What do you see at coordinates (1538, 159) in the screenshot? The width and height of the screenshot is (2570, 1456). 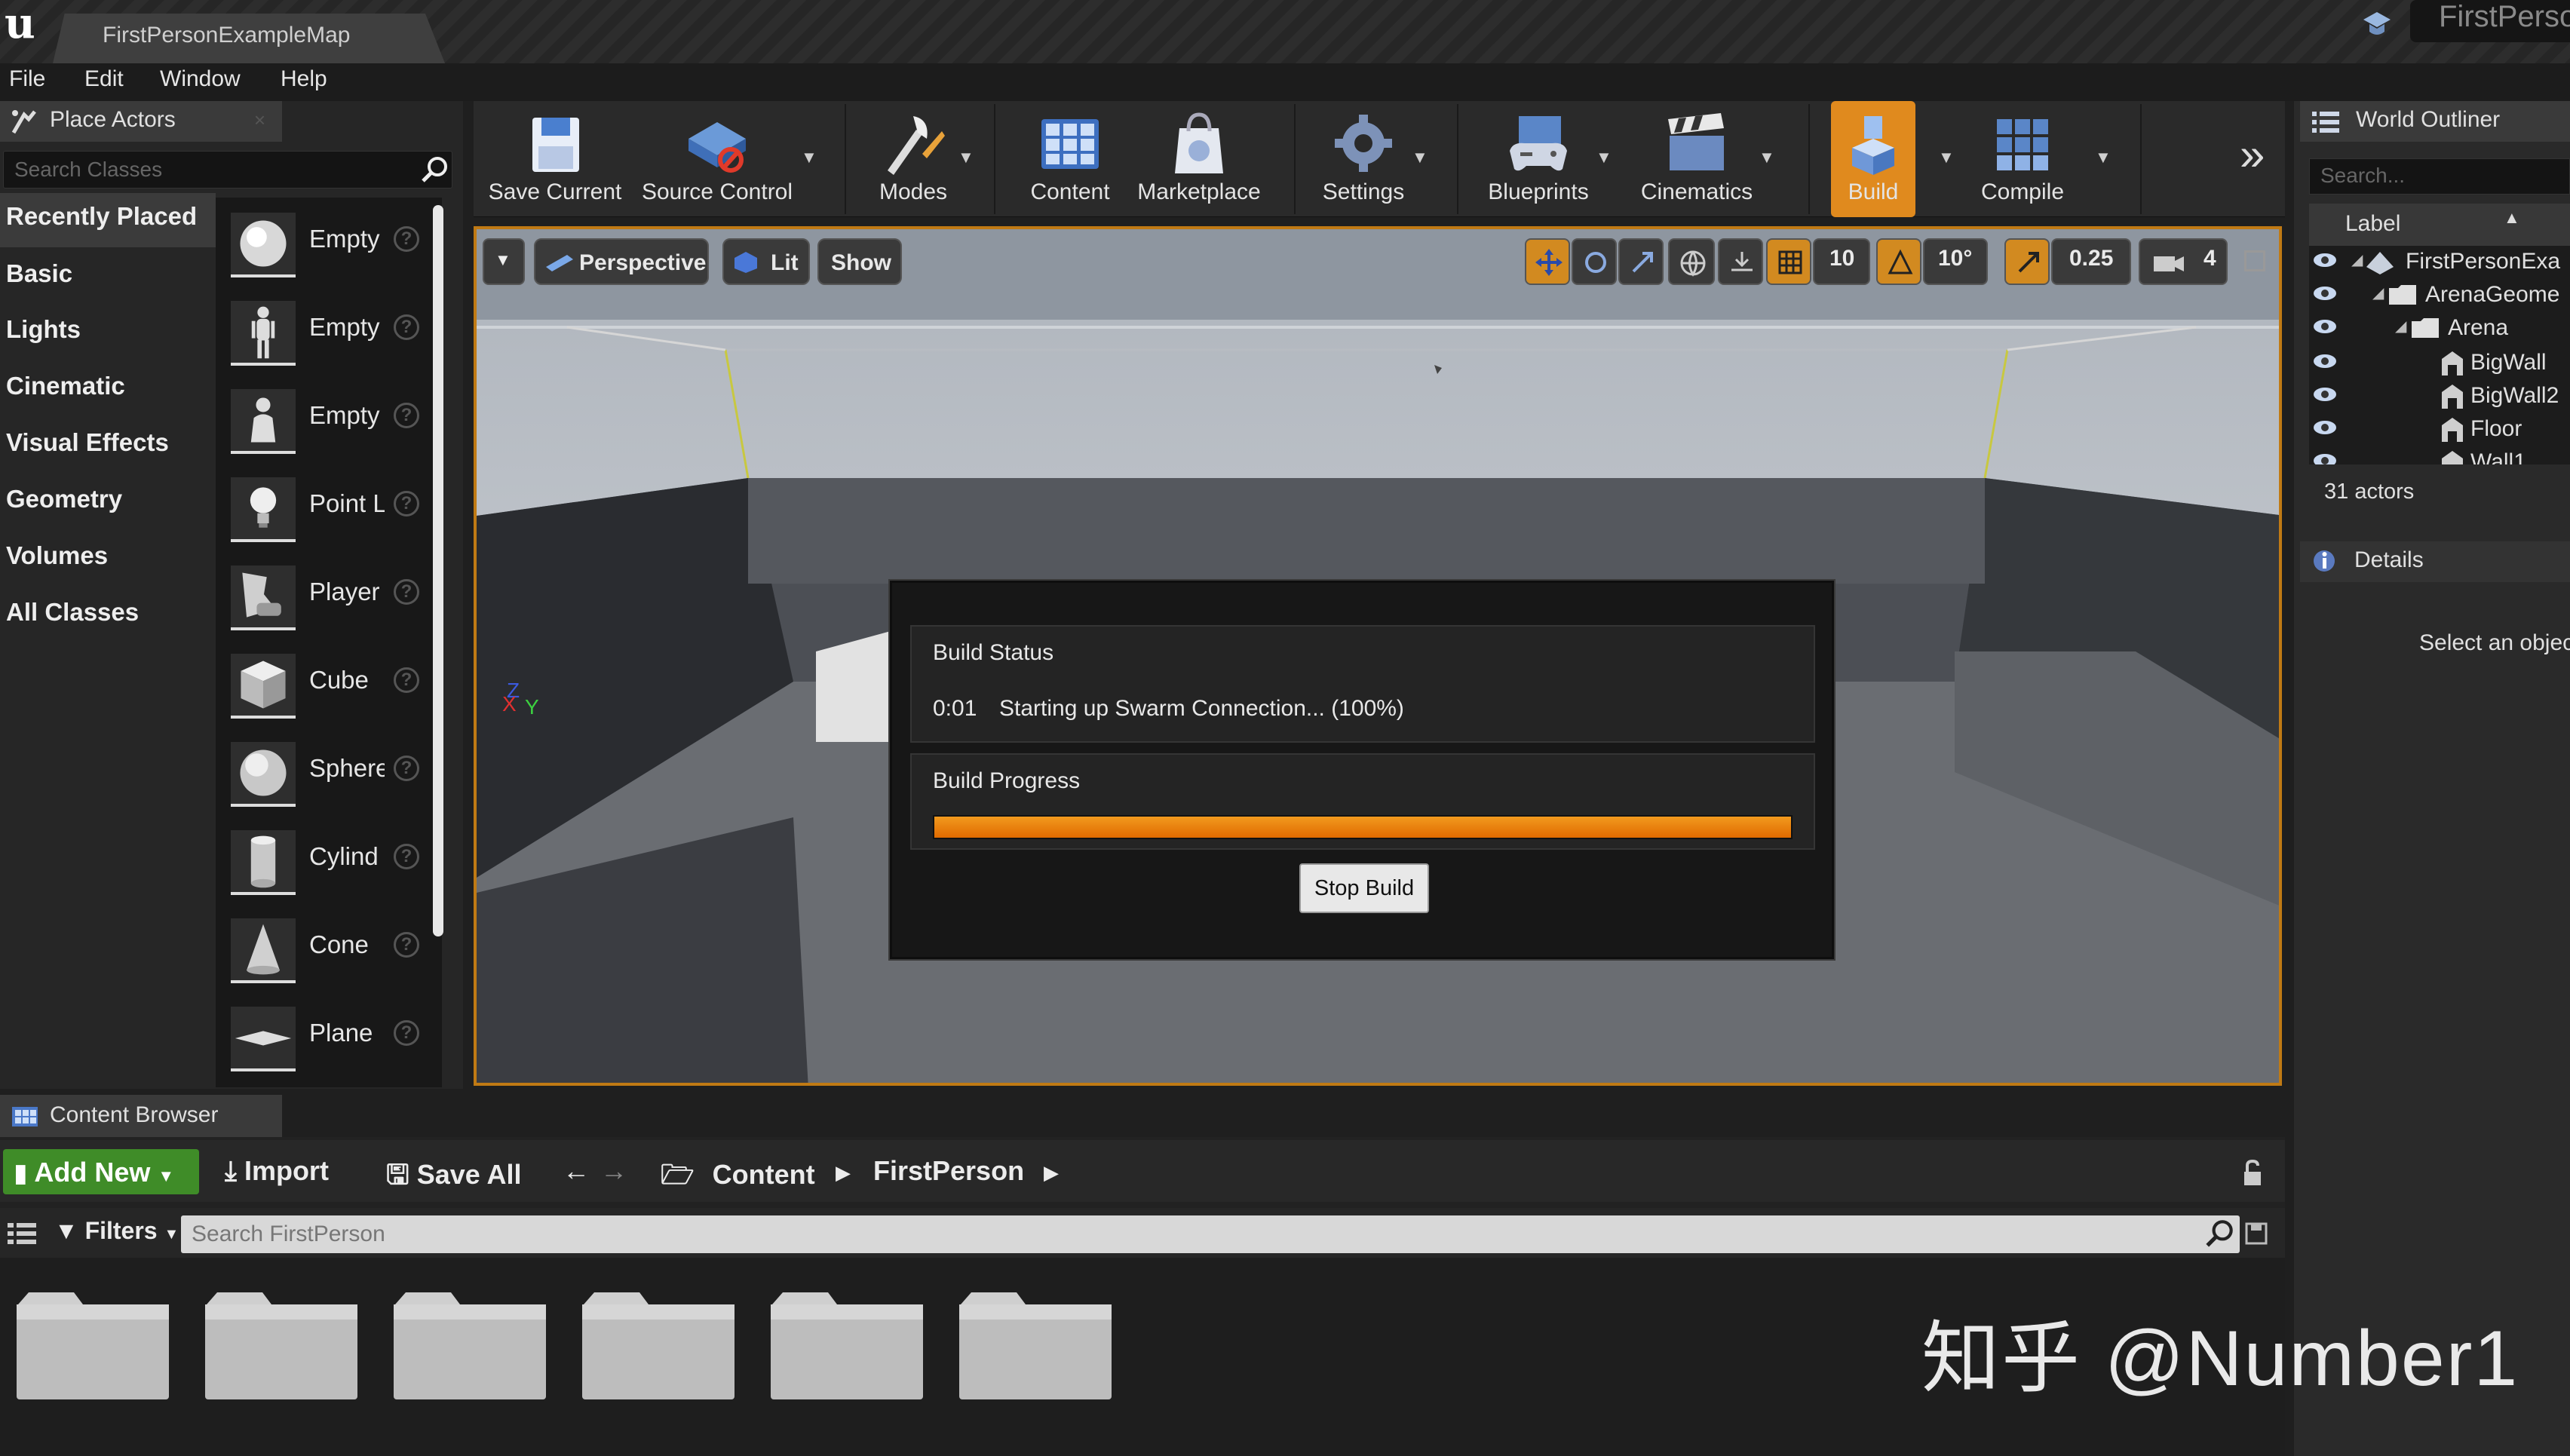 I see `blueprints-button: Blueprints` at bounding box center [1538, 159].